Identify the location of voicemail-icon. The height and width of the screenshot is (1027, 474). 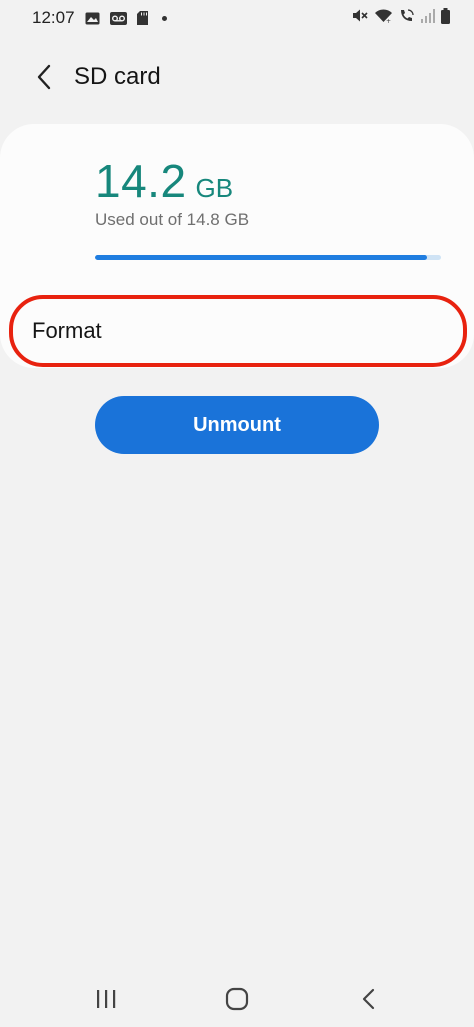
(118, 18).